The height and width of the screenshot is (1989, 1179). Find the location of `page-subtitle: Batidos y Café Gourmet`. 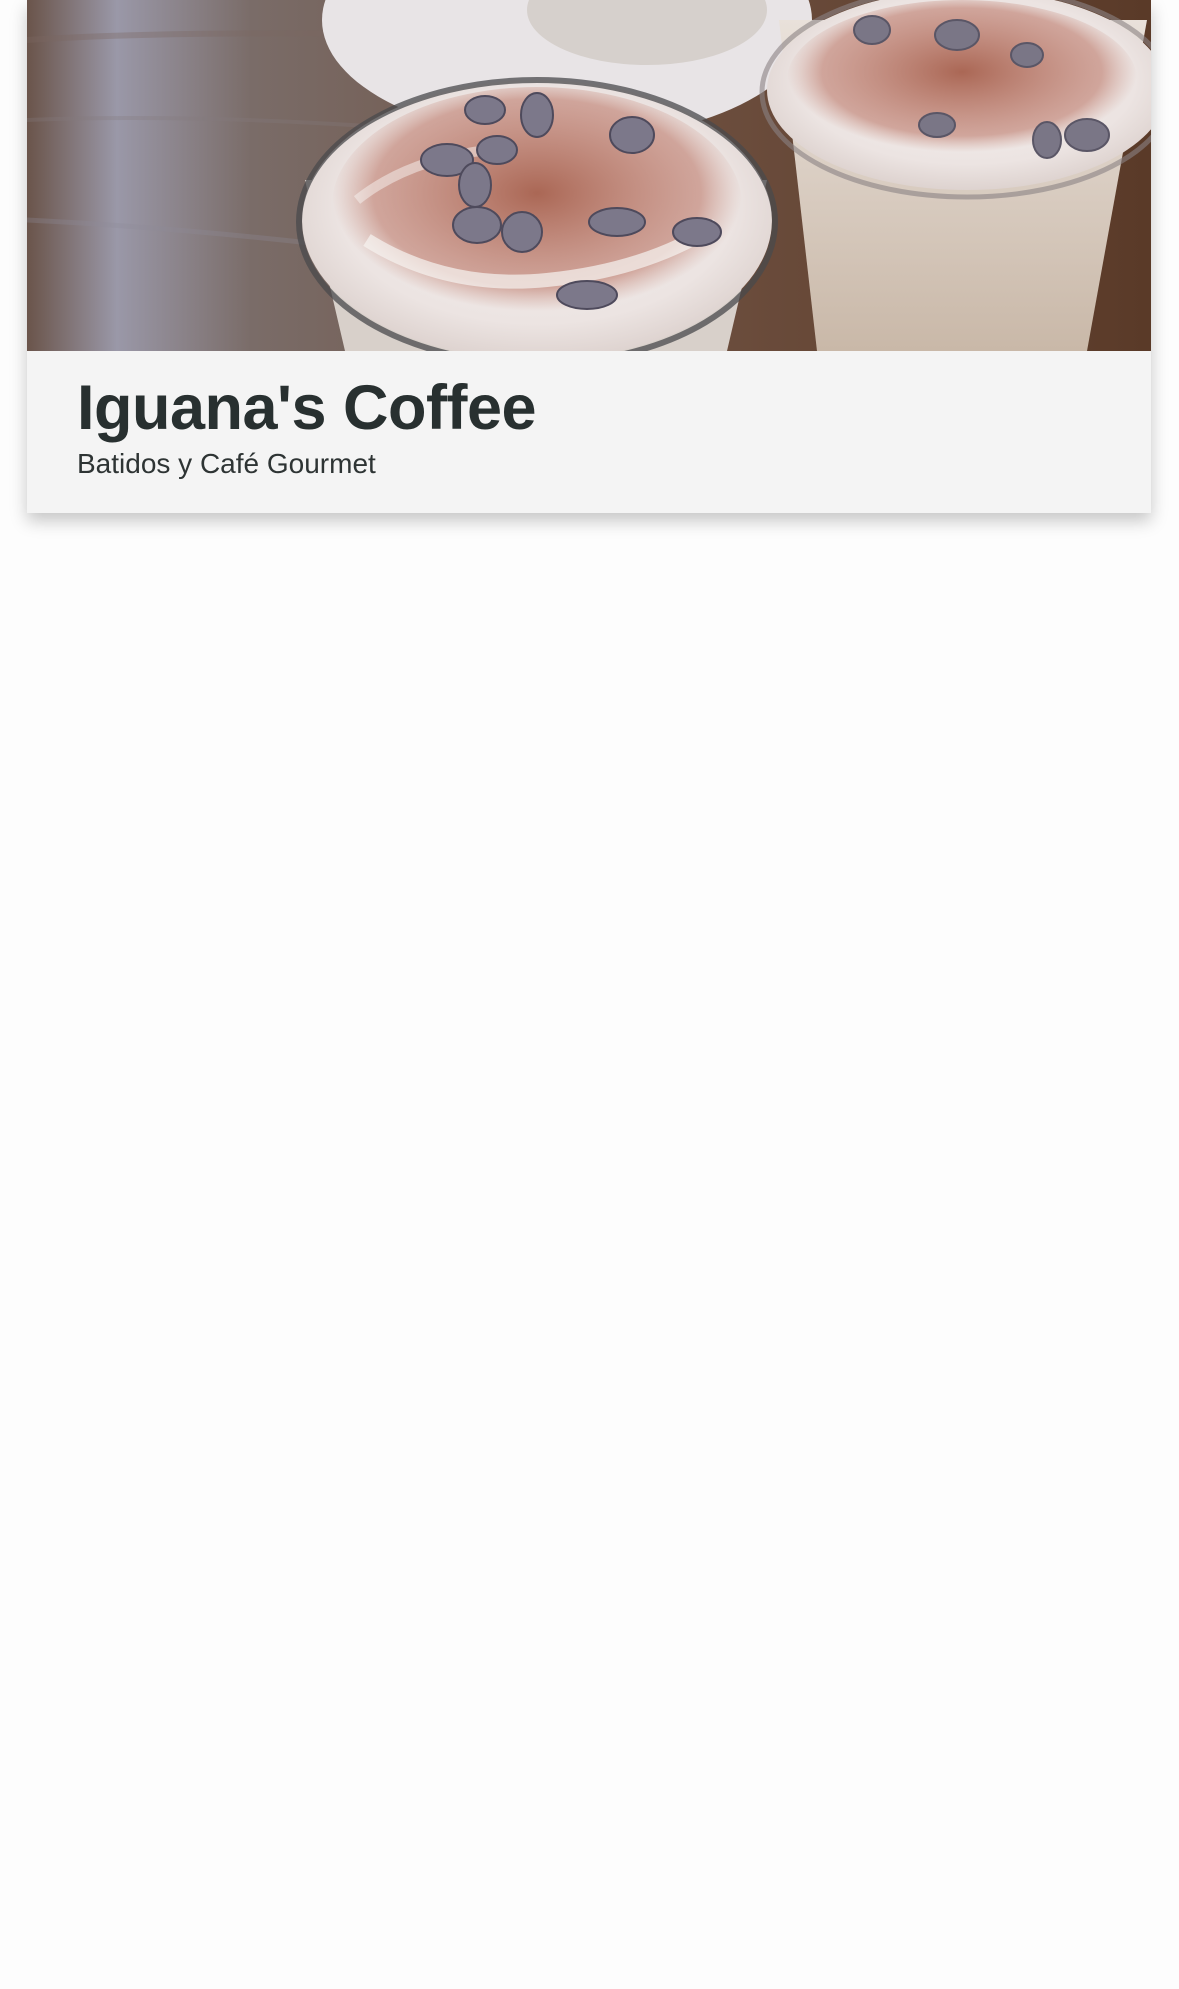

page-subtitle: Batidos y Café Gourmet is located at coordinates (226, 464).